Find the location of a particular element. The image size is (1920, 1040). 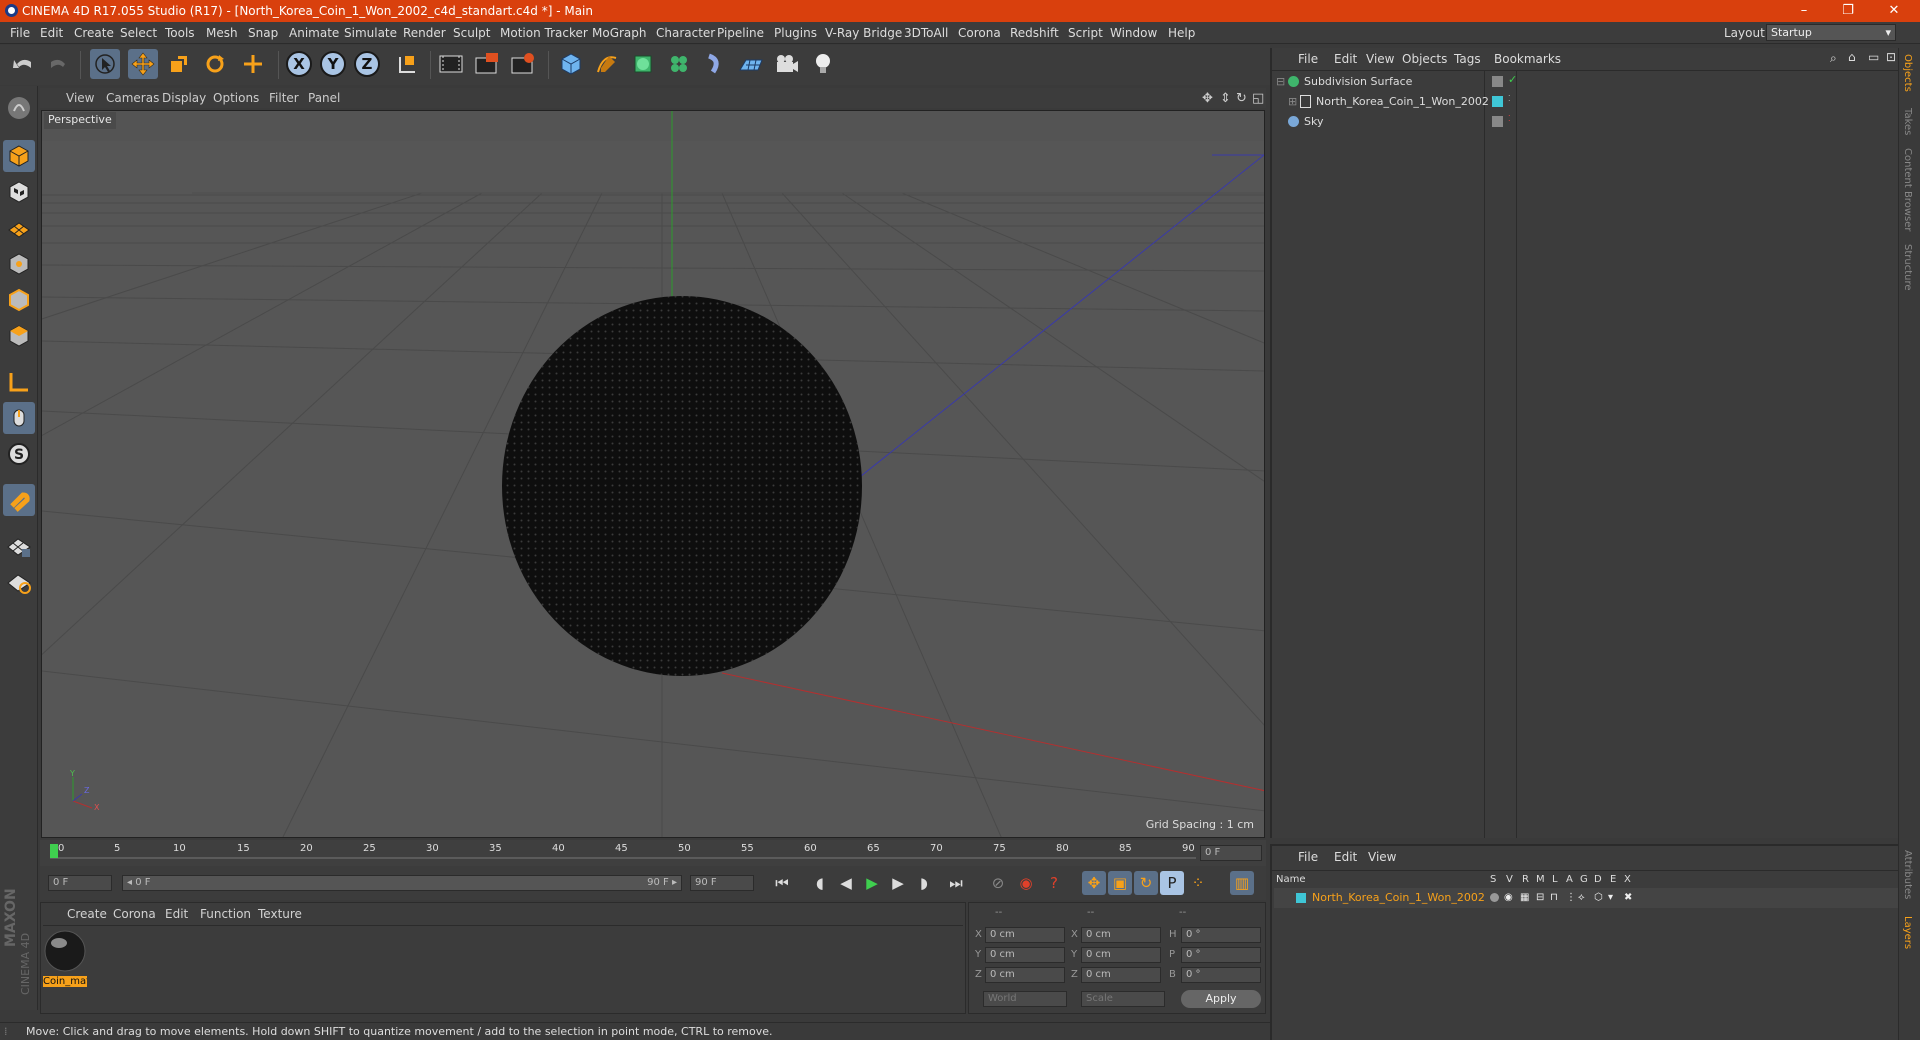

menu-snap: Snap is located at coordinates (263, 33).